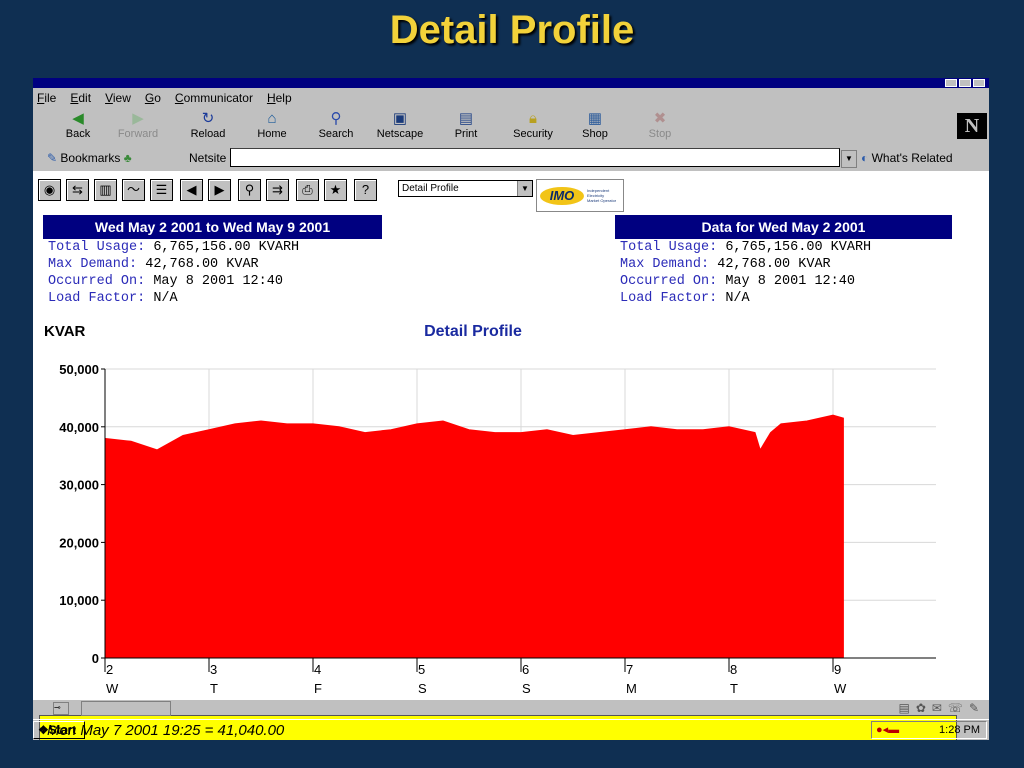 This screenshot has width=1024, height=768. I want to click on maximize-icon, so click(965, 83).